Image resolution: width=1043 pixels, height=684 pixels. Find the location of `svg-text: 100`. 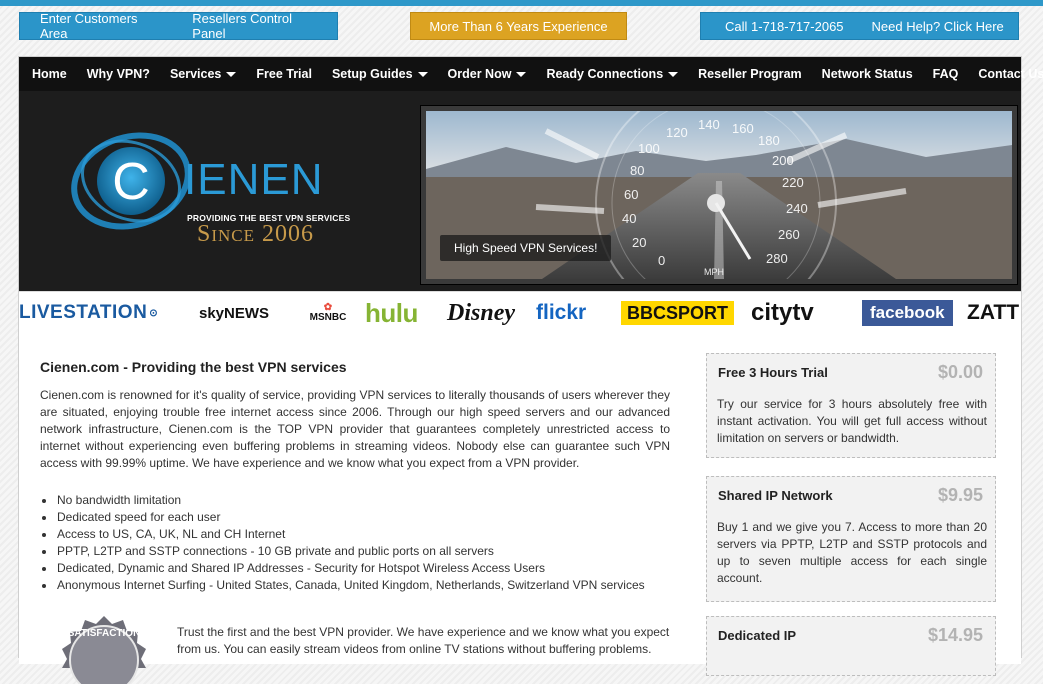

svg-text: 100 is located at coordinates (649, 148).